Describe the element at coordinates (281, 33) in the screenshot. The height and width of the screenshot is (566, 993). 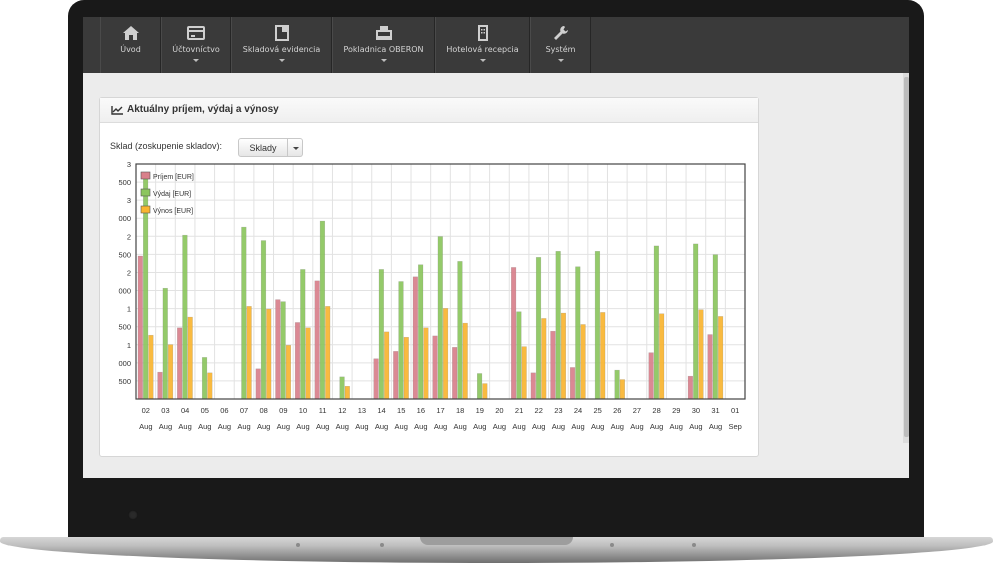
I see `inventory-icon` at that location.